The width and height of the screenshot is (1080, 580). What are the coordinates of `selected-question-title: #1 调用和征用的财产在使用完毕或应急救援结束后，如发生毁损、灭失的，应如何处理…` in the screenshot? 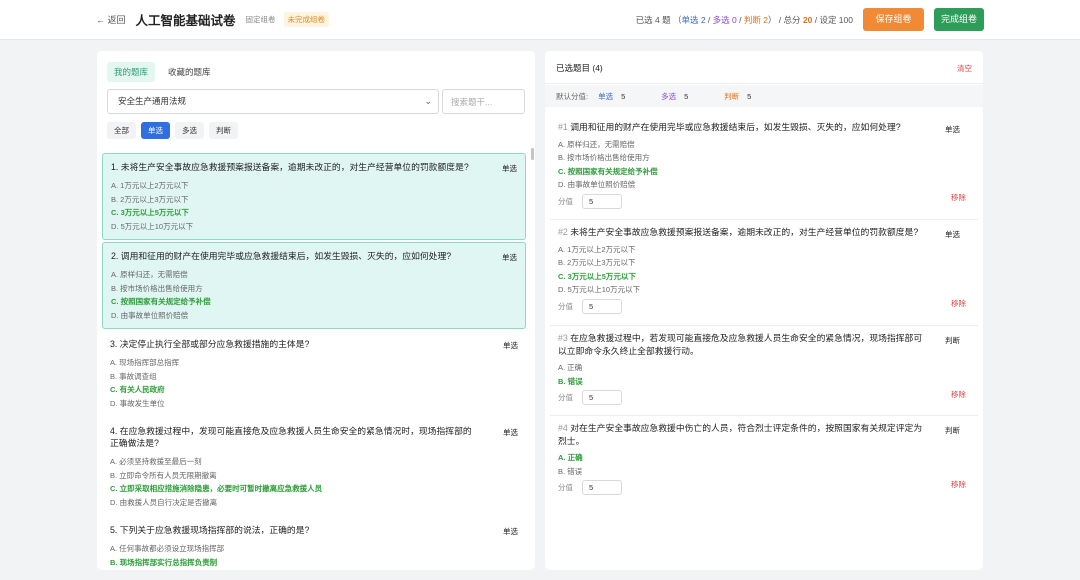 It's located at (729, 127).